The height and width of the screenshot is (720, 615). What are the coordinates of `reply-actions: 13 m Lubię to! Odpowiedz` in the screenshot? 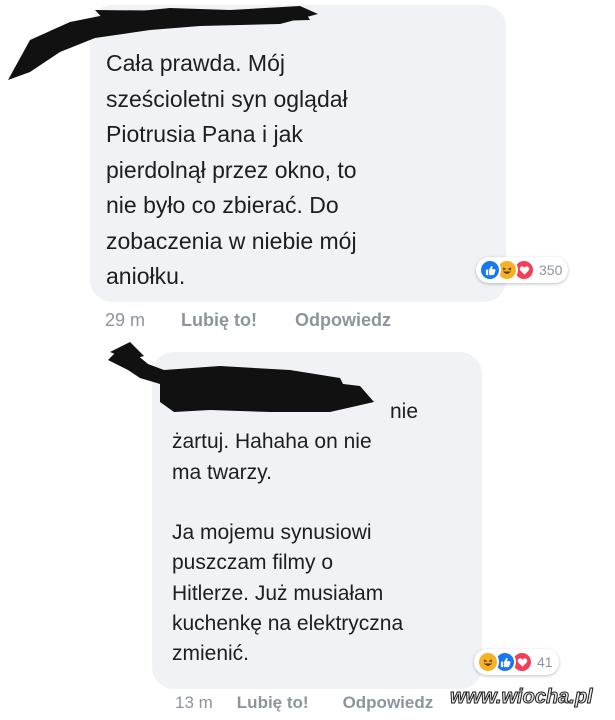 It's located at (304, 703).